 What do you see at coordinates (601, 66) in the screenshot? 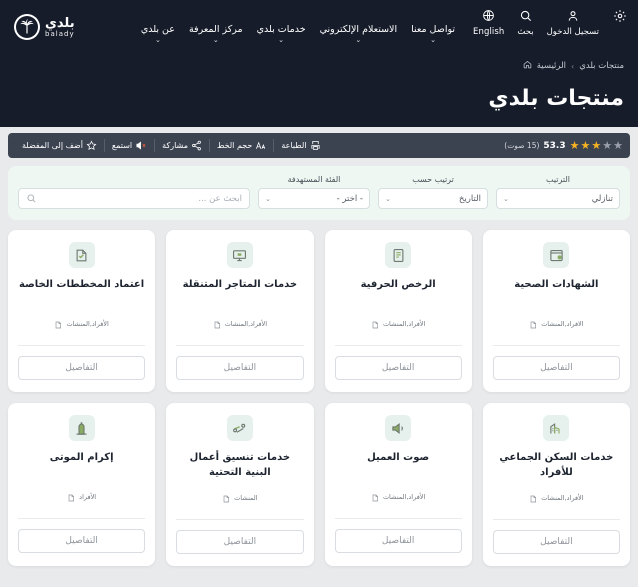
I see `breadcrumb-current: منتجات بلدي` at bounding box center [601, 66].